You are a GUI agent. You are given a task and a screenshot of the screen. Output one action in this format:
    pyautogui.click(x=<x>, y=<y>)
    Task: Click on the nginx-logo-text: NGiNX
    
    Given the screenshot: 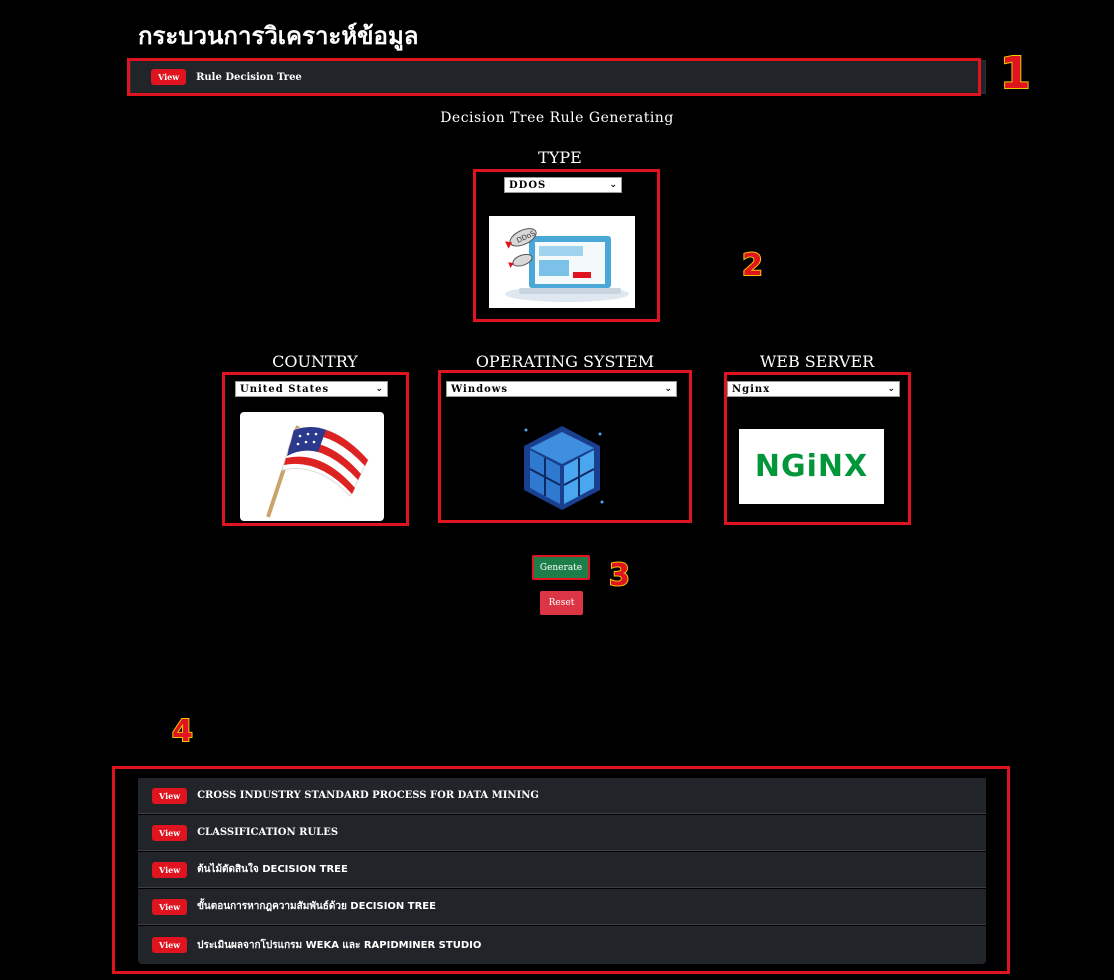 What is the action you would take?
    pyautogui.click(x=811, y=466)
    